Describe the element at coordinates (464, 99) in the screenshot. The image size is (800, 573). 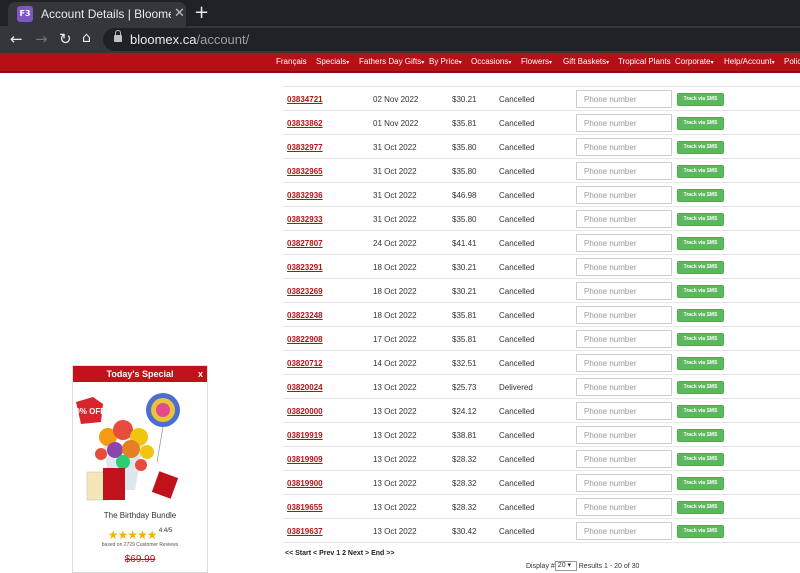
I see `order-amount: $30.21` at that location.